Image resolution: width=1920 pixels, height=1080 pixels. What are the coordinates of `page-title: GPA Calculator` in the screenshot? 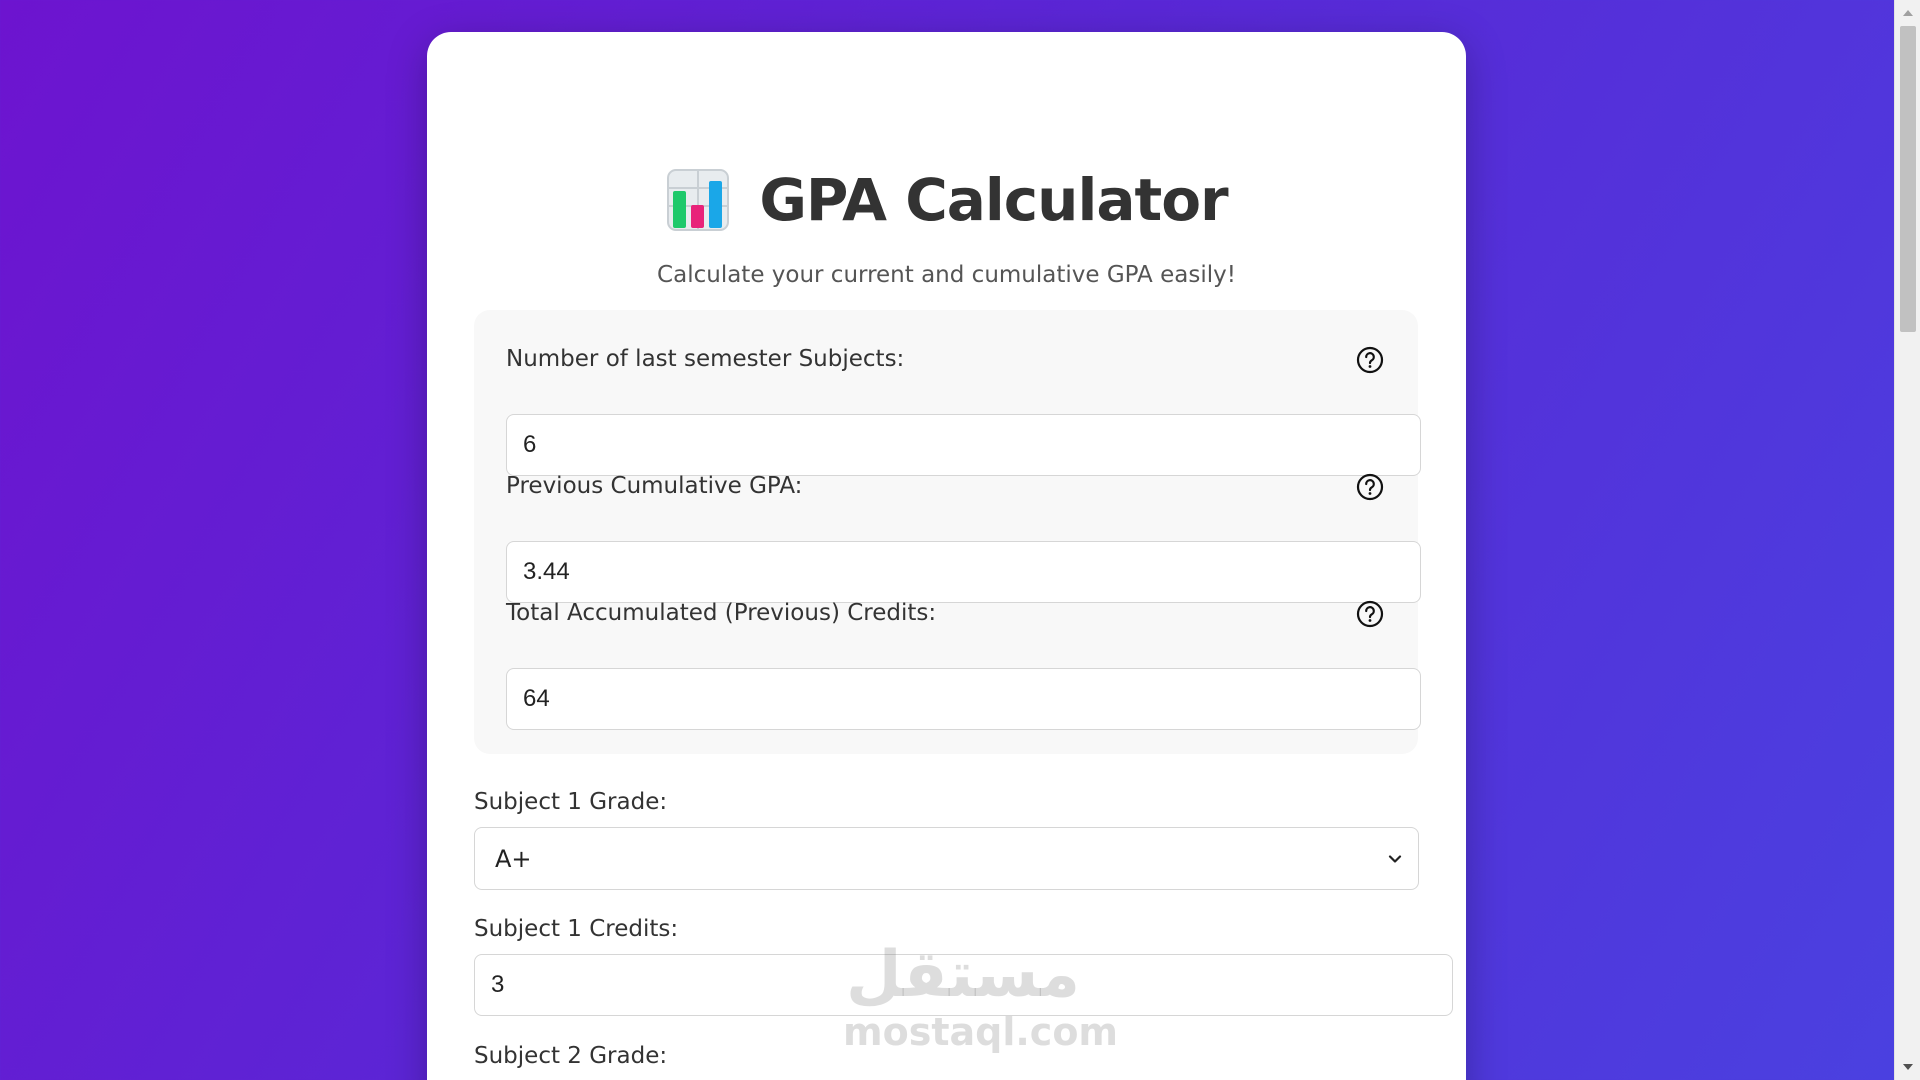 It's located at (993, 200).